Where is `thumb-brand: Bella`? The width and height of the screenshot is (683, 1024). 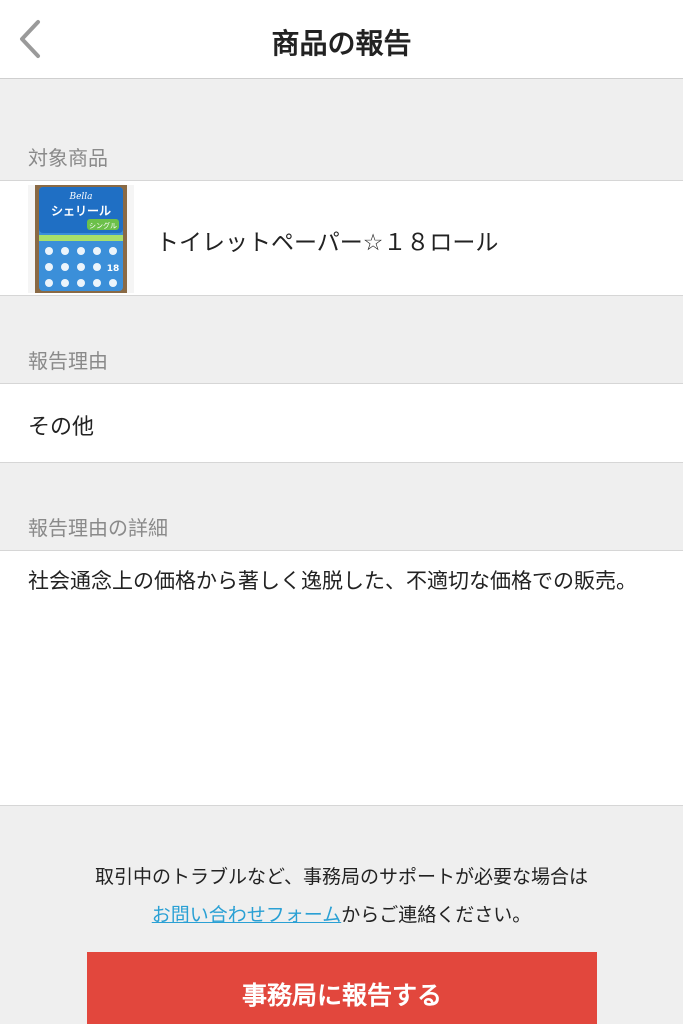
thumb-brand: Bella is located at coordinates (80, 197).